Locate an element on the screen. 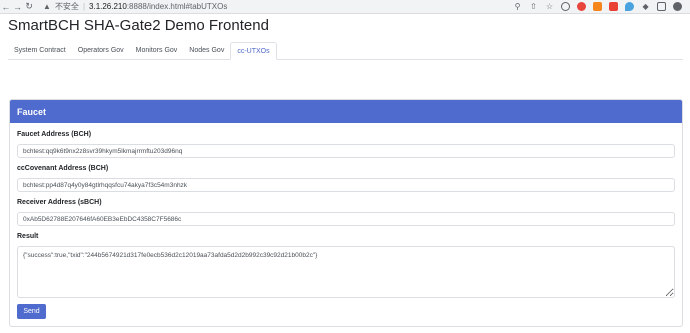 This screenshot has height=333, width=690. faucet-address-label: Faucet Address (BCH) is located at coordinates (54, 134).